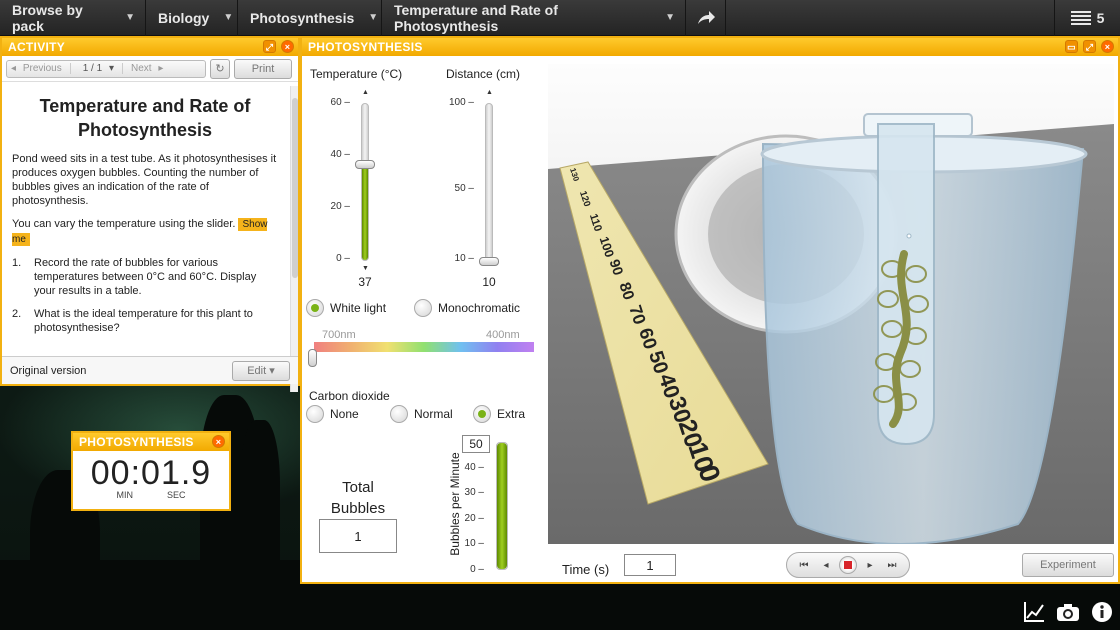 The image size is (1120, 630). What do you see at coordinates (455, 504) in the screenshot?
I see `bubbles-per-minute-label: Bubbles per Minute` at bounding box center [455, 504].